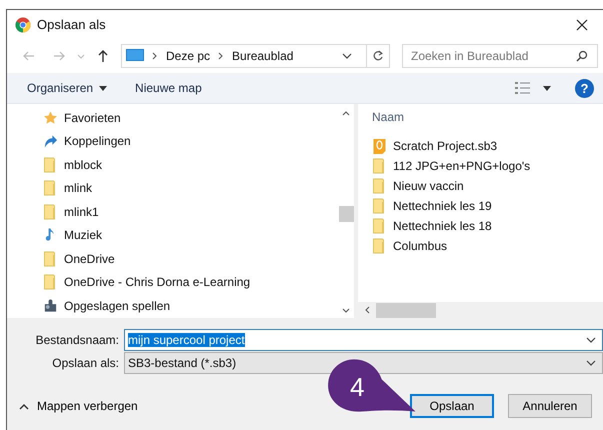 The height and width of the screenshot is (430, 603). Describe the element at coordinates (83, 235) in the screenshot. I see `nav-item-label: Muziek` at that location.